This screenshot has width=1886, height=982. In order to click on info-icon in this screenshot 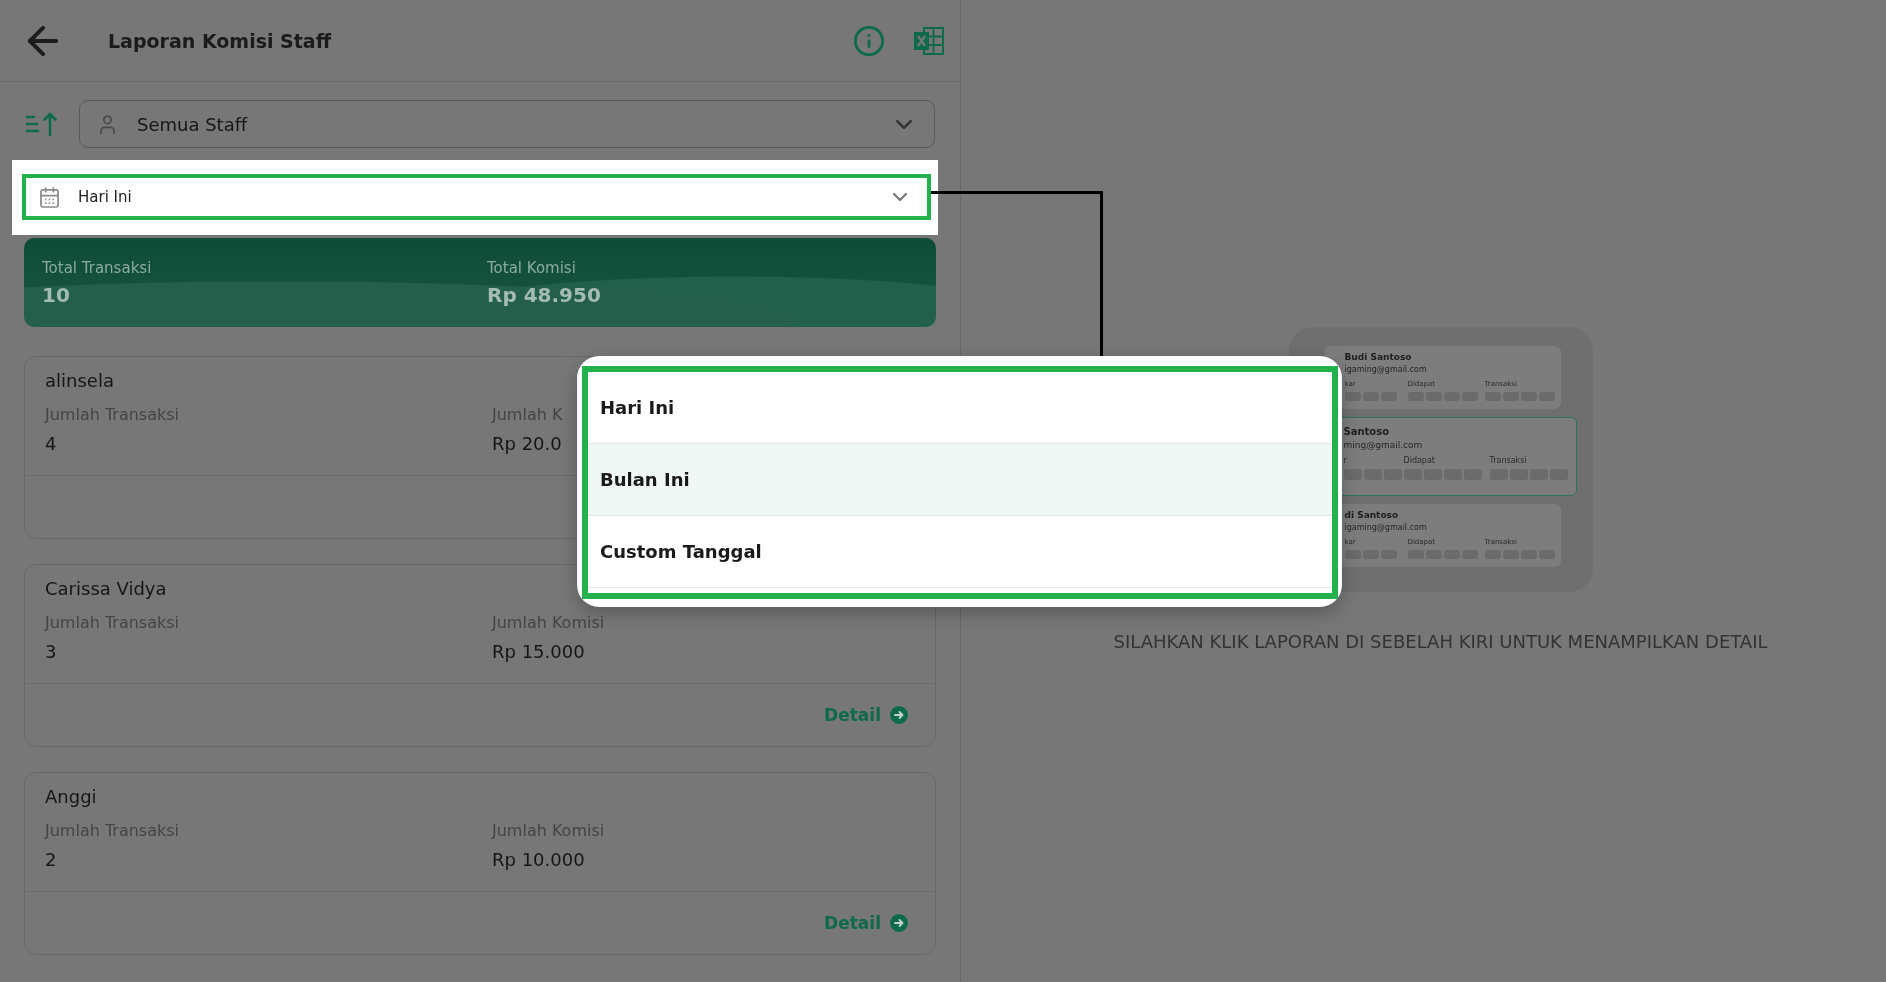, I will do `click(869, 40)`.